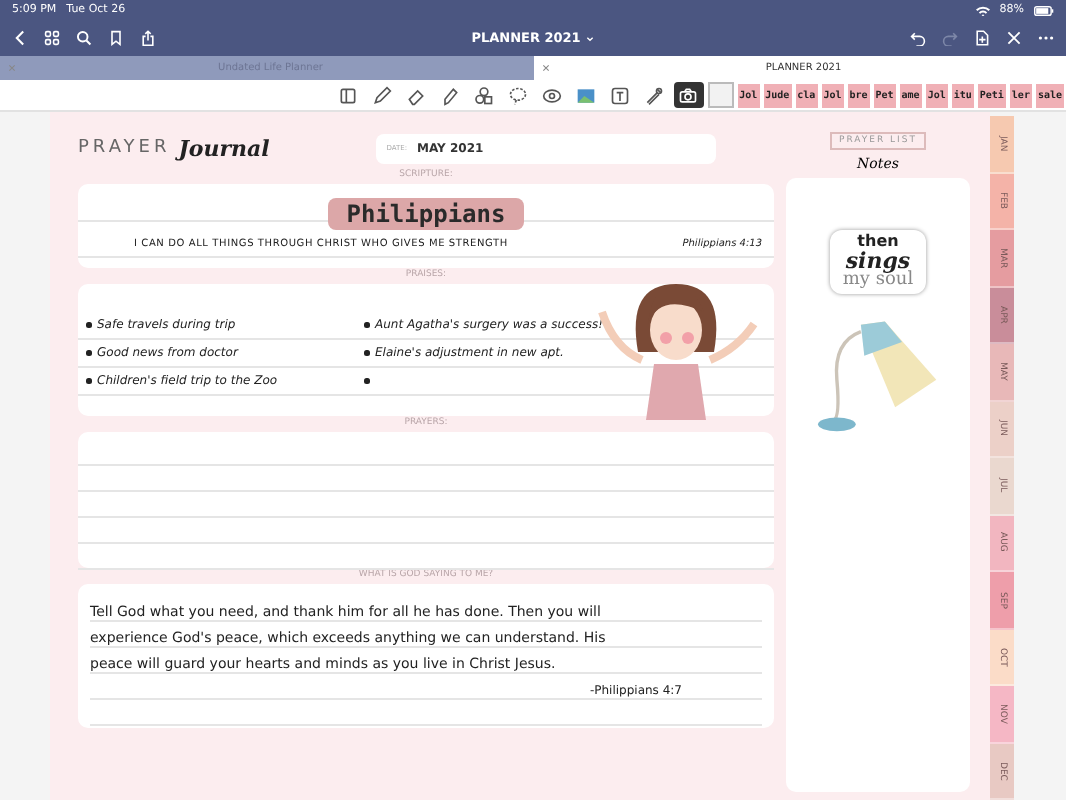 The width and height of the screenshot is (1066, 800). What do you see at coordinates (20, 38) in the screenshot?
I see `back-icon` at bounding box center [20, 38].